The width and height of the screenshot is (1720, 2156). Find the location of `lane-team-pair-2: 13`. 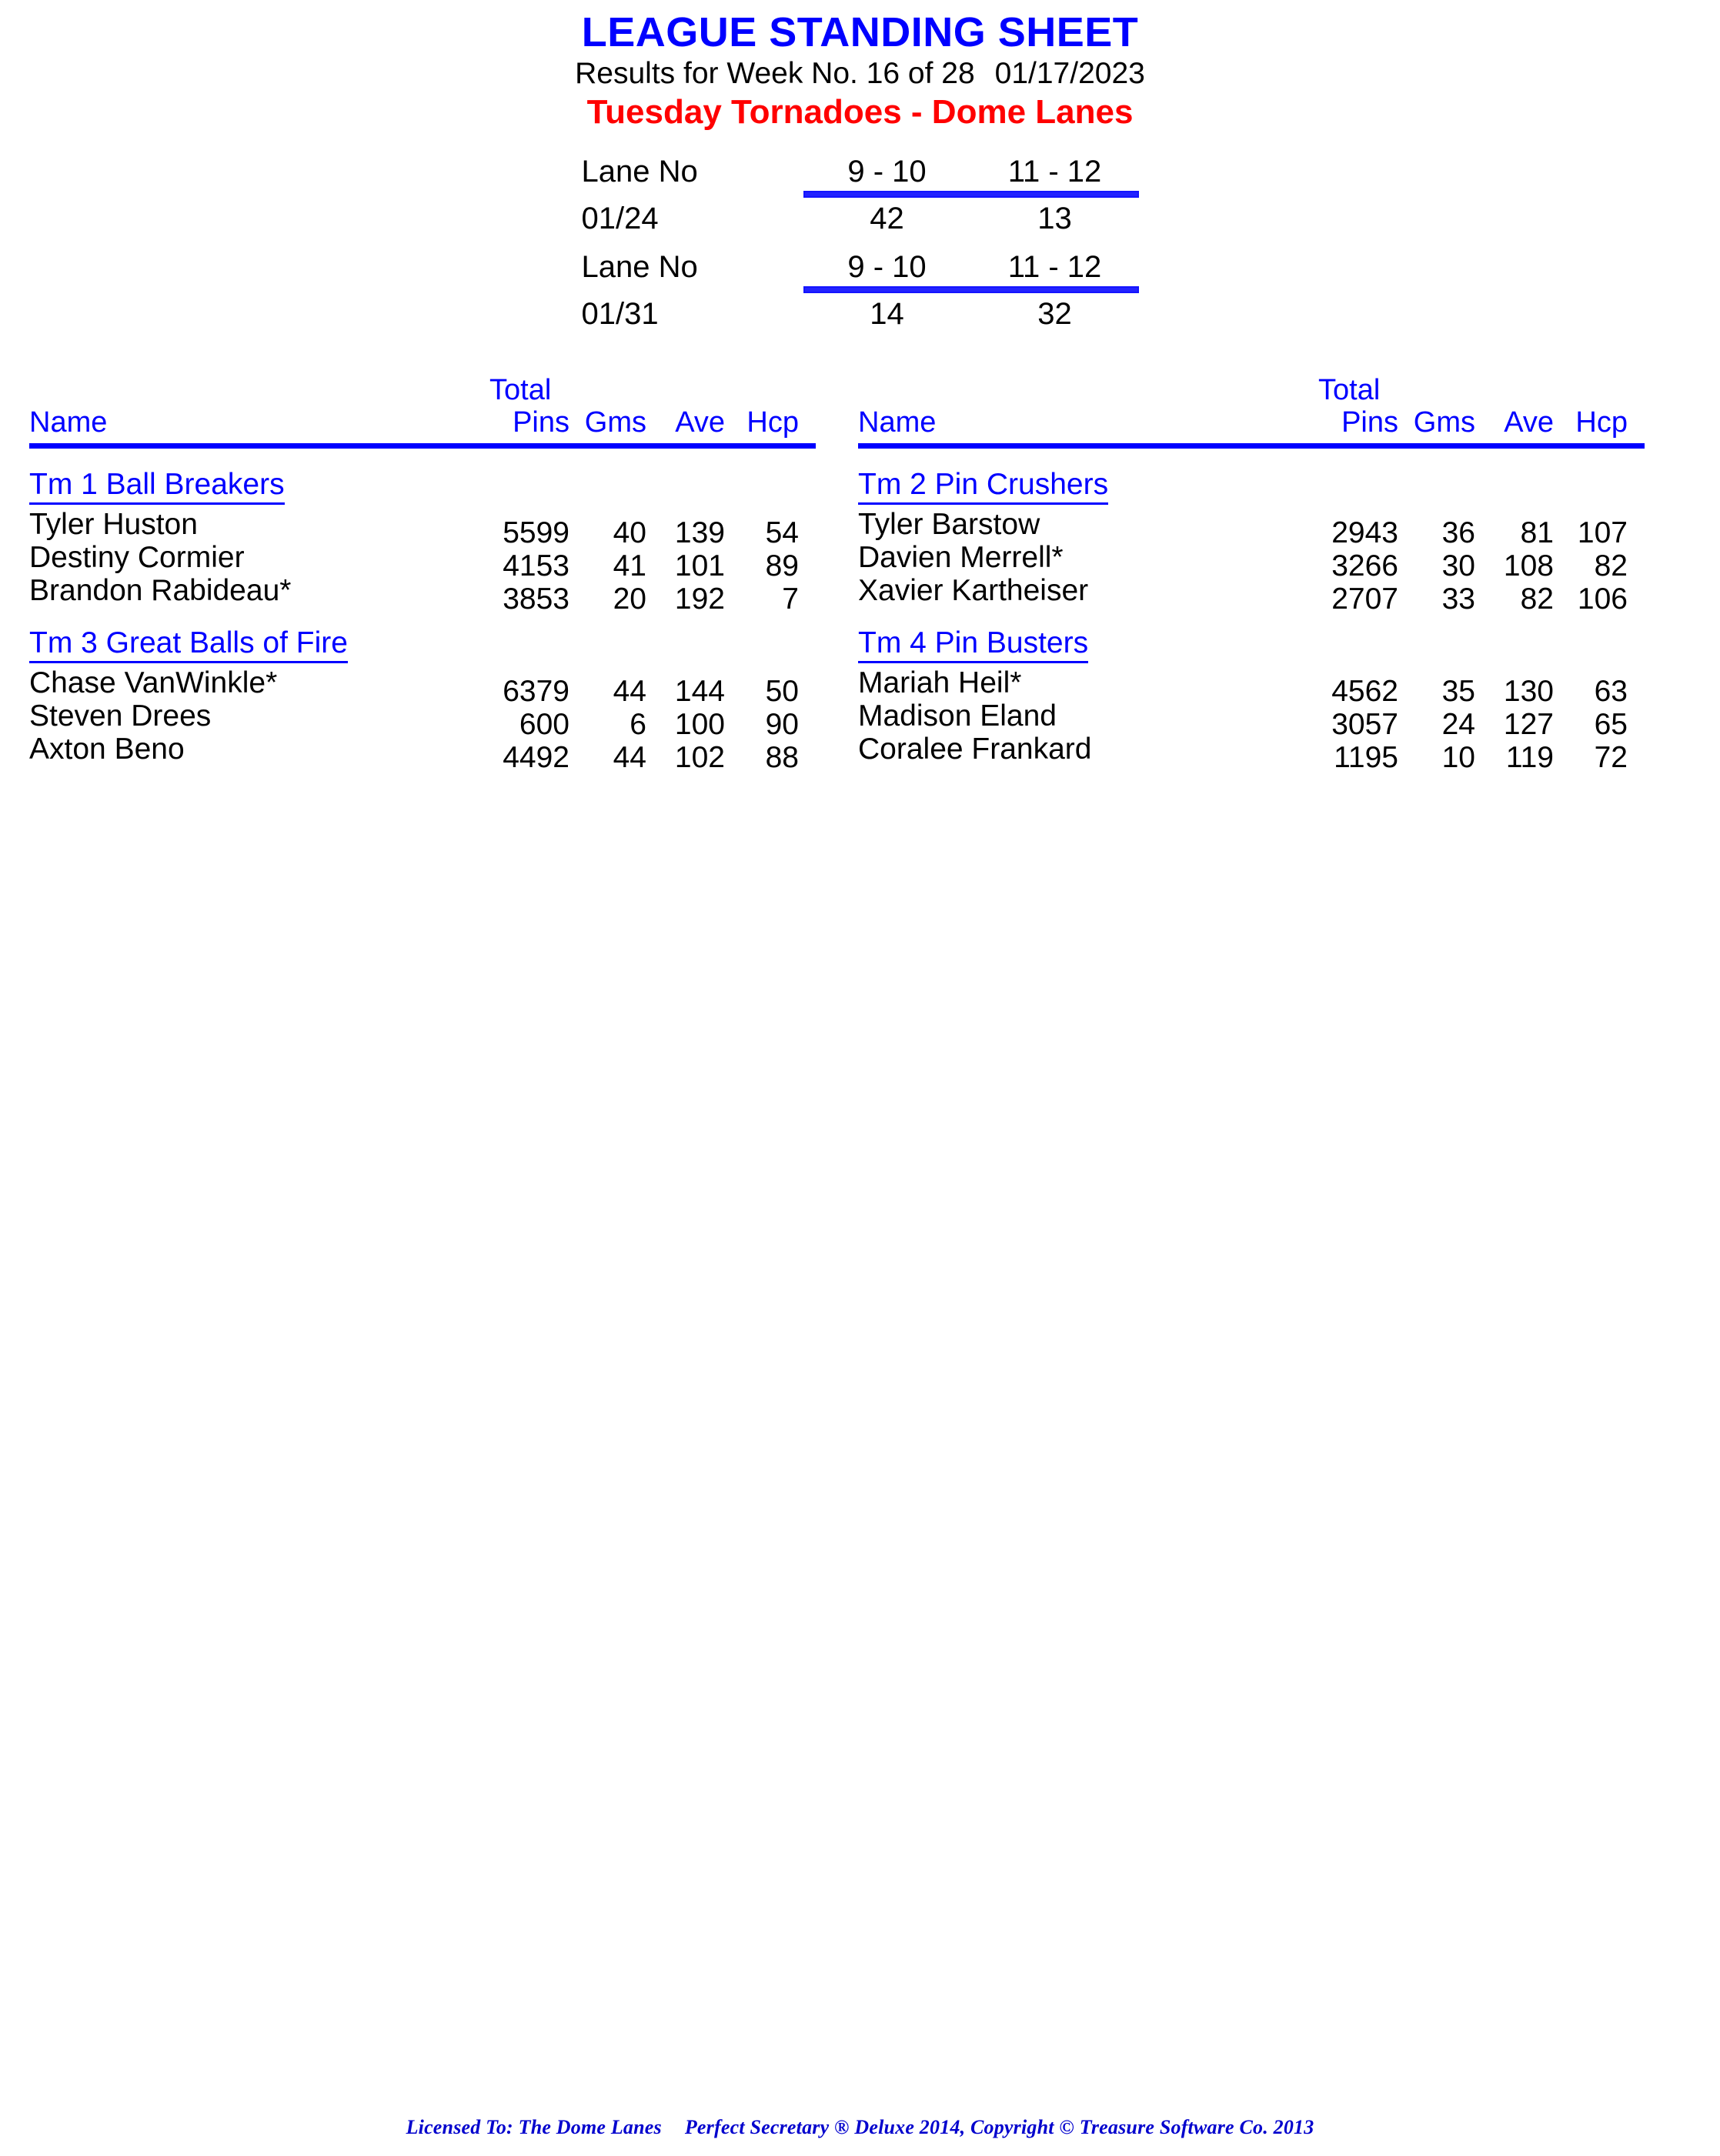

lane-team-pair-2: 13 is located at coordinates (1055, 219).